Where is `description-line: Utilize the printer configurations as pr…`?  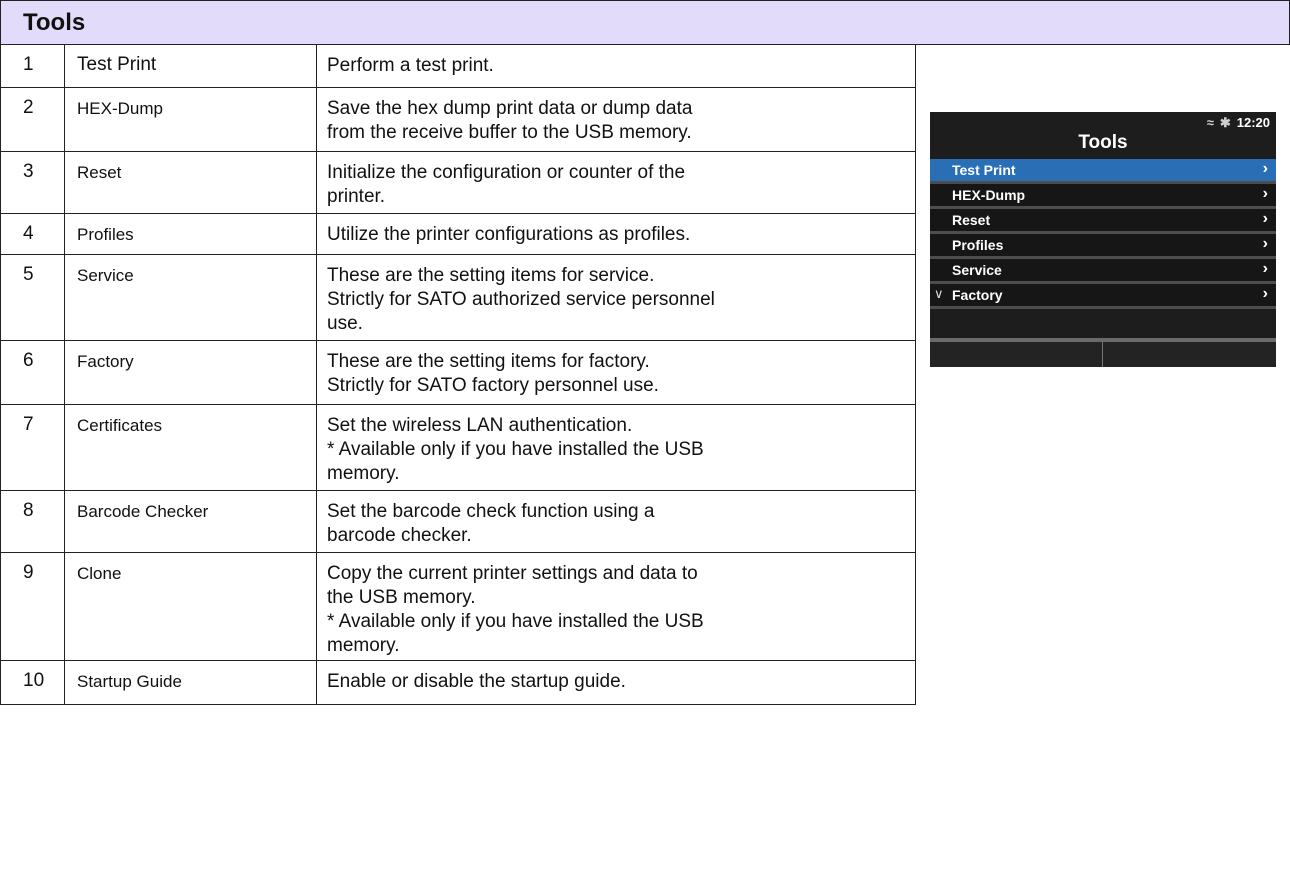 description-line: Utilize the printer configurations as pr… is located at coordinates (509, 234).